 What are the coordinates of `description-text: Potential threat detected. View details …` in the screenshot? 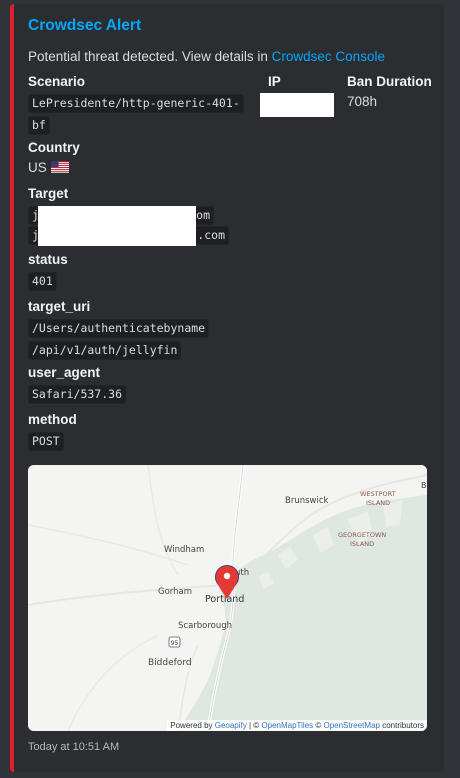 It's located at (150, 56).